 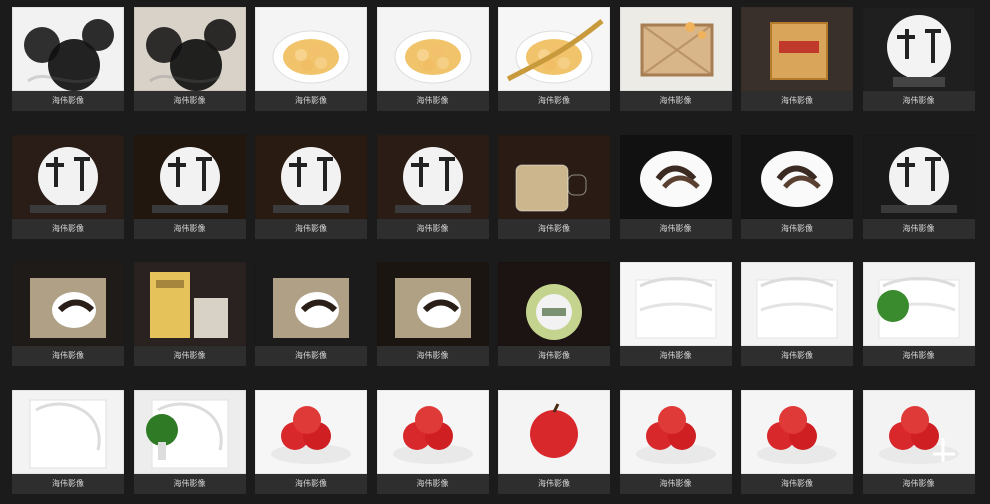 I want to click on tea-cake-photo, so click(x=189, y=176).